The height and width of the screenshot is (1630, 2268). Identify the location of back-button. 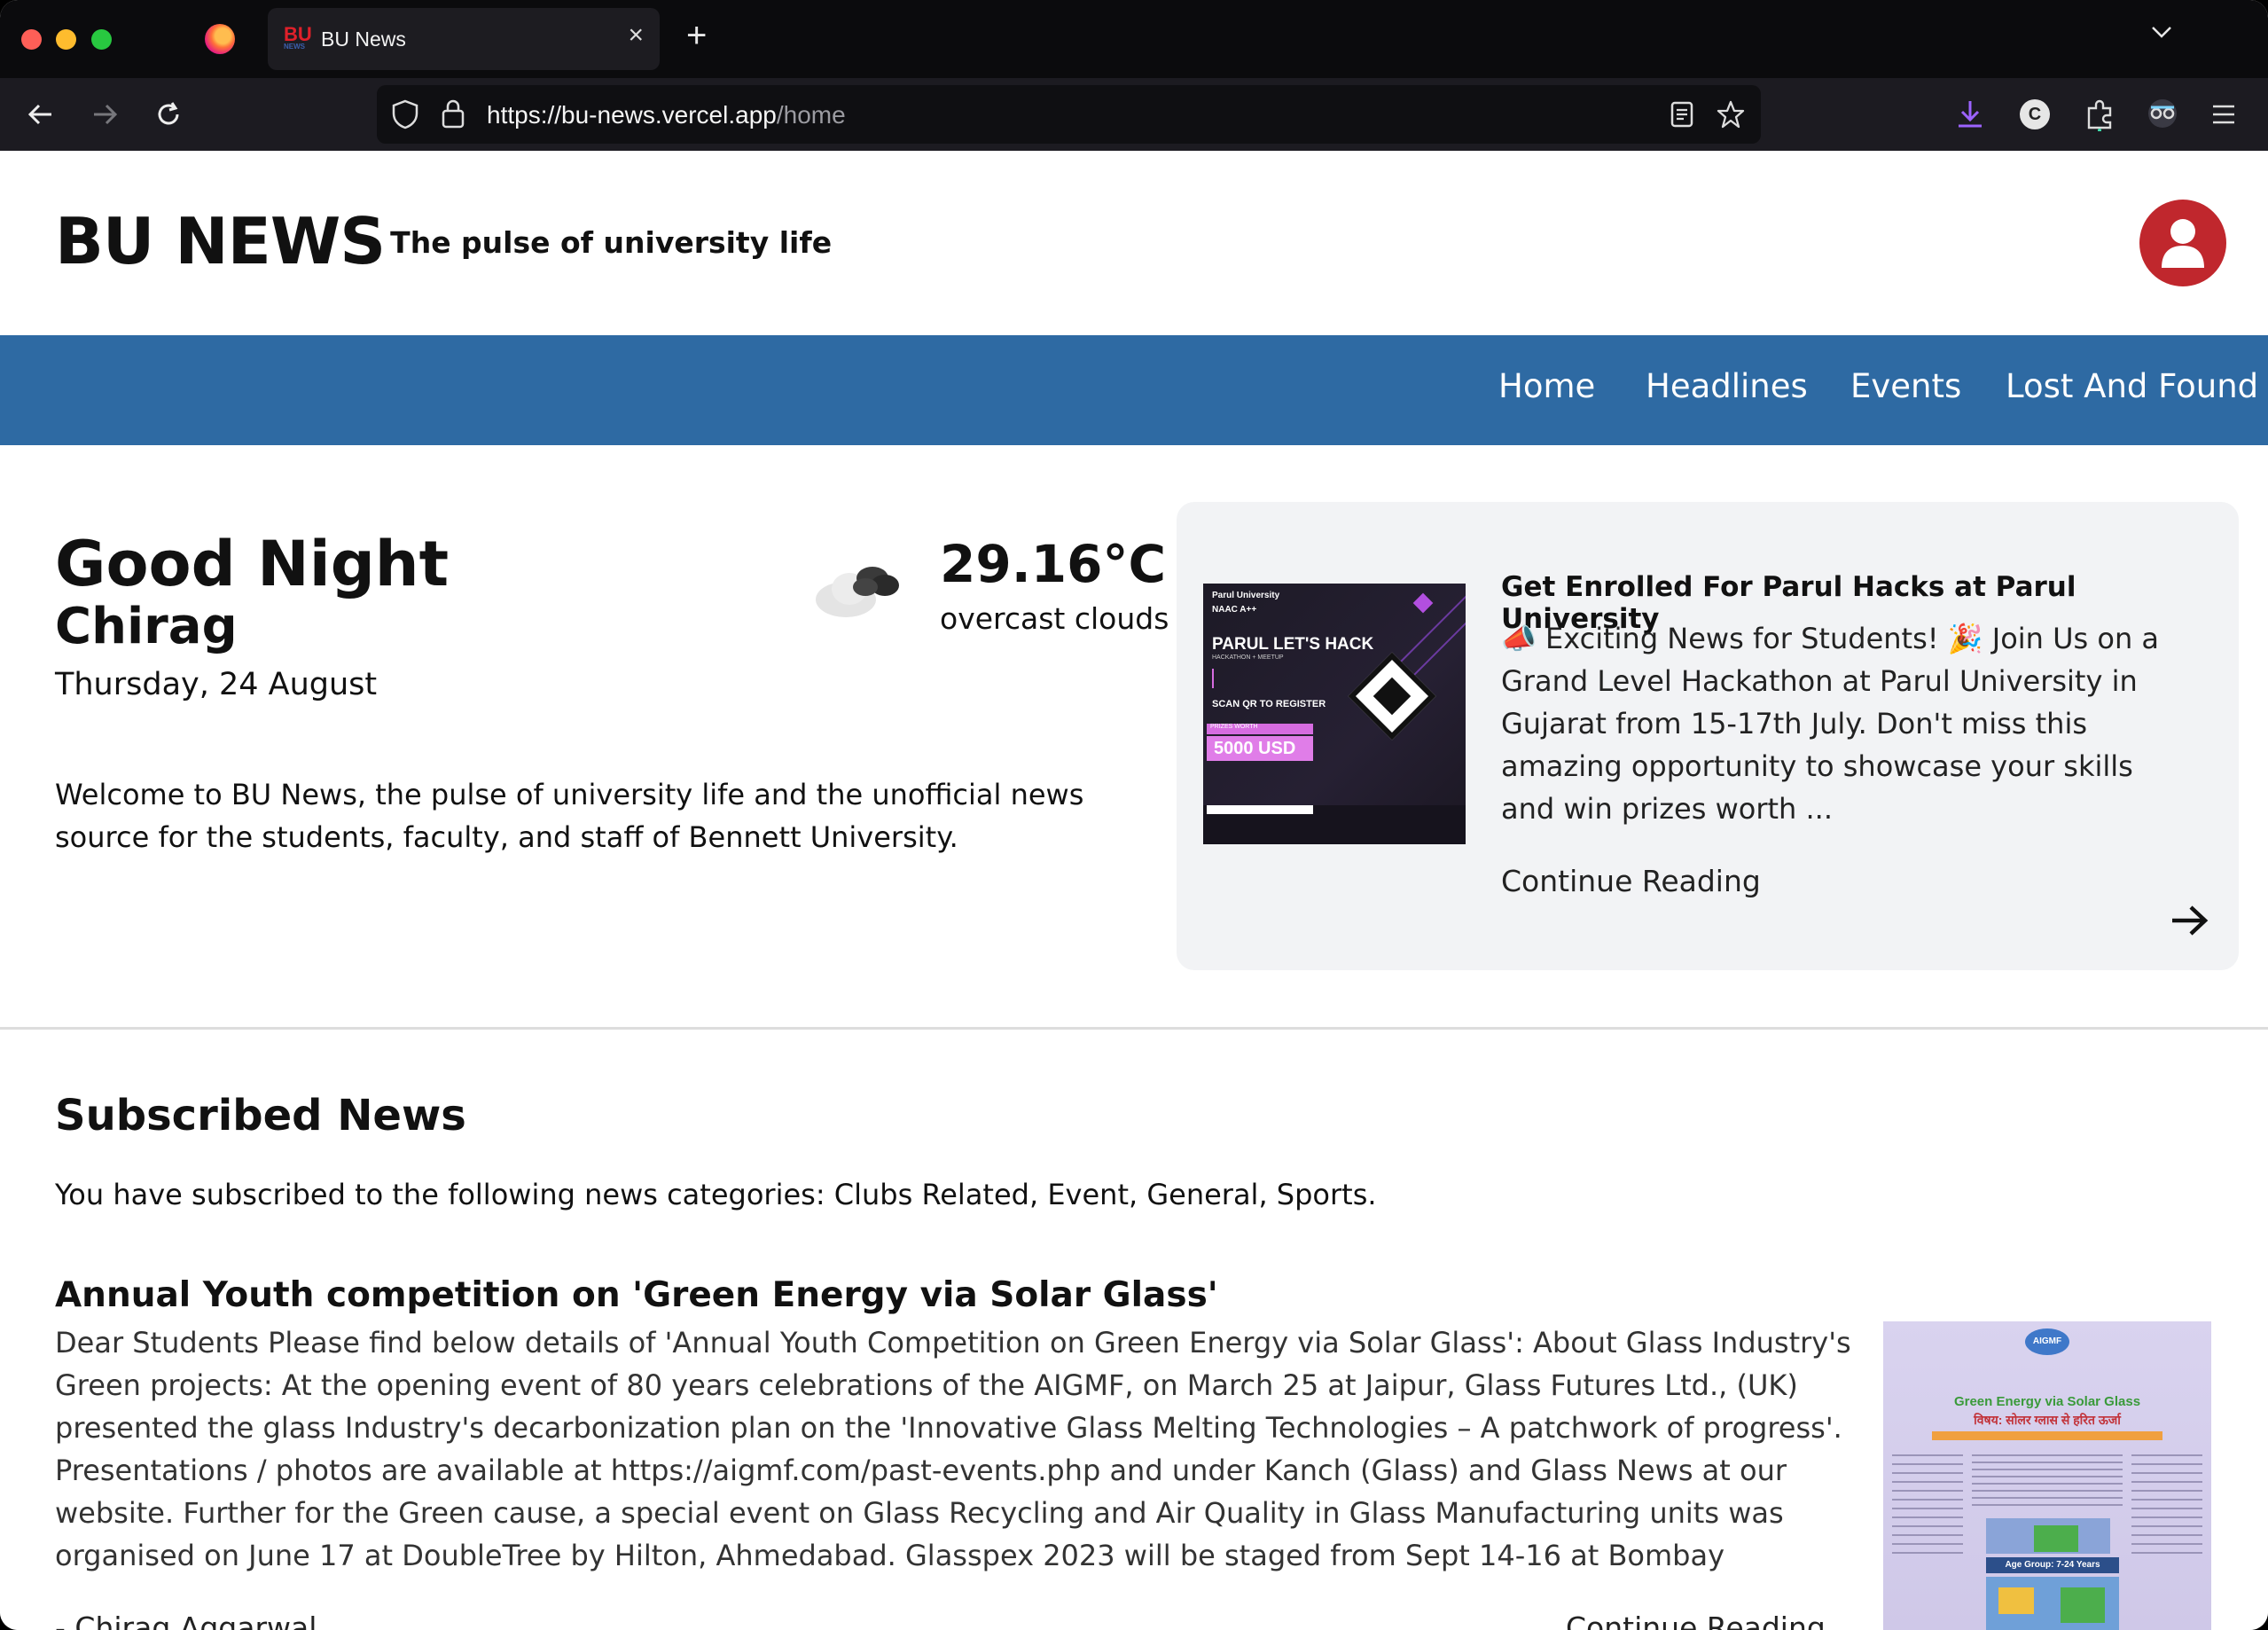
(41, 114).